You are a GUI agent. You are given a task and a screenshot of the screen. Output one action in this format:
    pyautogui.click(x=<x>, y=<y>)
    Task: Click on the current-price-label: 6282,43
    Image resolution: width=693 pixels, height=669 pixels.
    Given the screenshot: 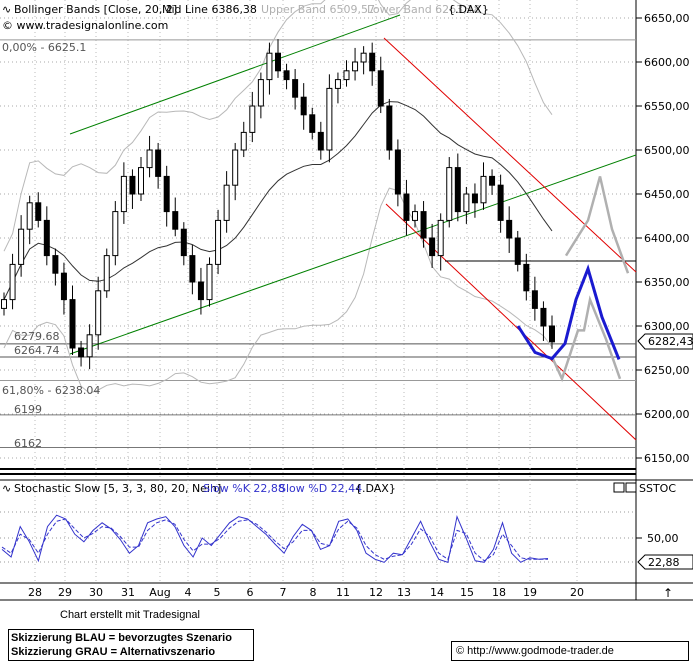 What is the action you would take?
    pyautogui.click(x=670, y=341)
    